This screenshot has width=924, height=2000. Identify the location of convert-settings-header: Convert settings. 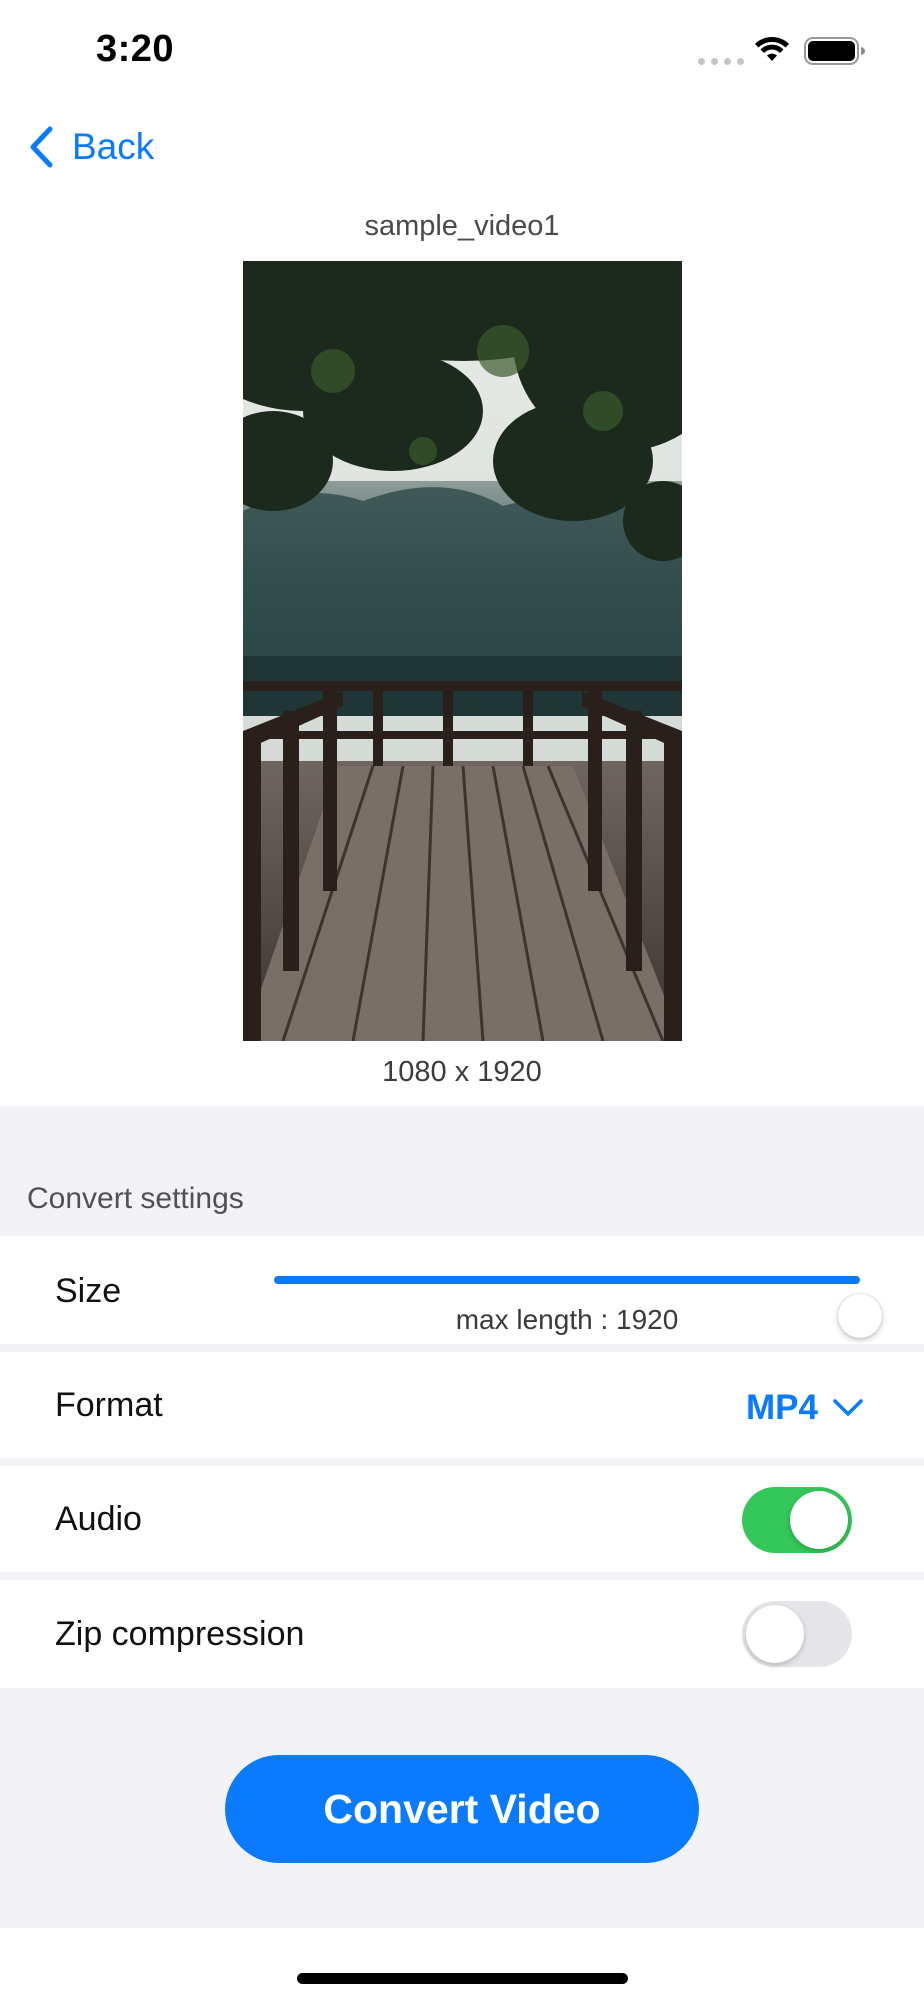
(135, 1198).